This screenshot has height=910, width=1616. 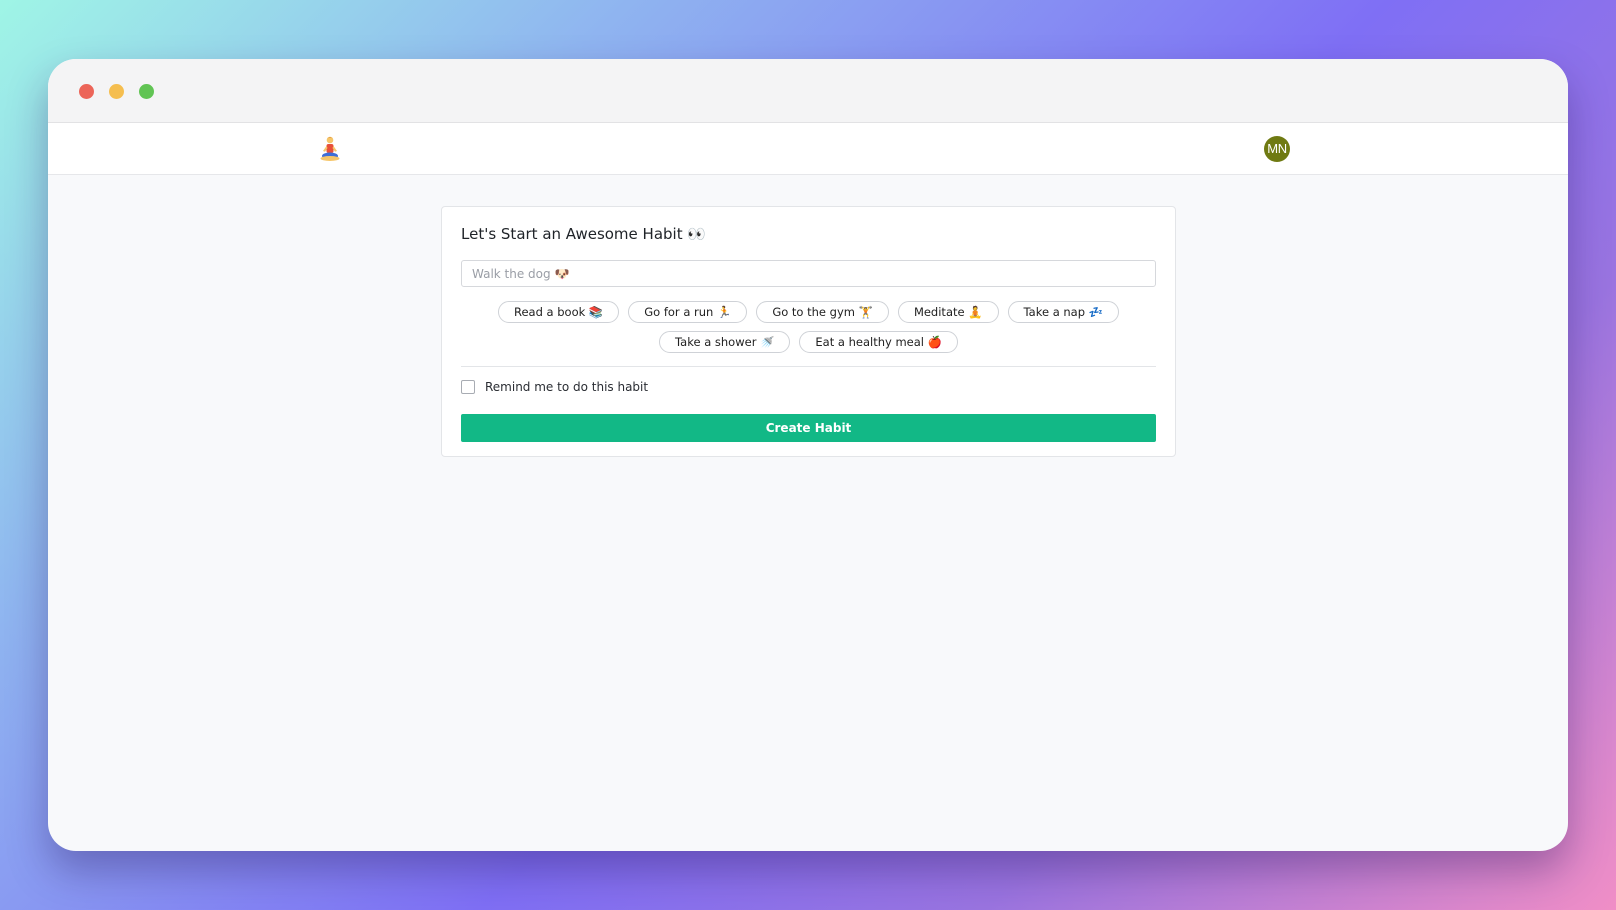 I want to click on maximize-window-button, so click(x=146, y=91).